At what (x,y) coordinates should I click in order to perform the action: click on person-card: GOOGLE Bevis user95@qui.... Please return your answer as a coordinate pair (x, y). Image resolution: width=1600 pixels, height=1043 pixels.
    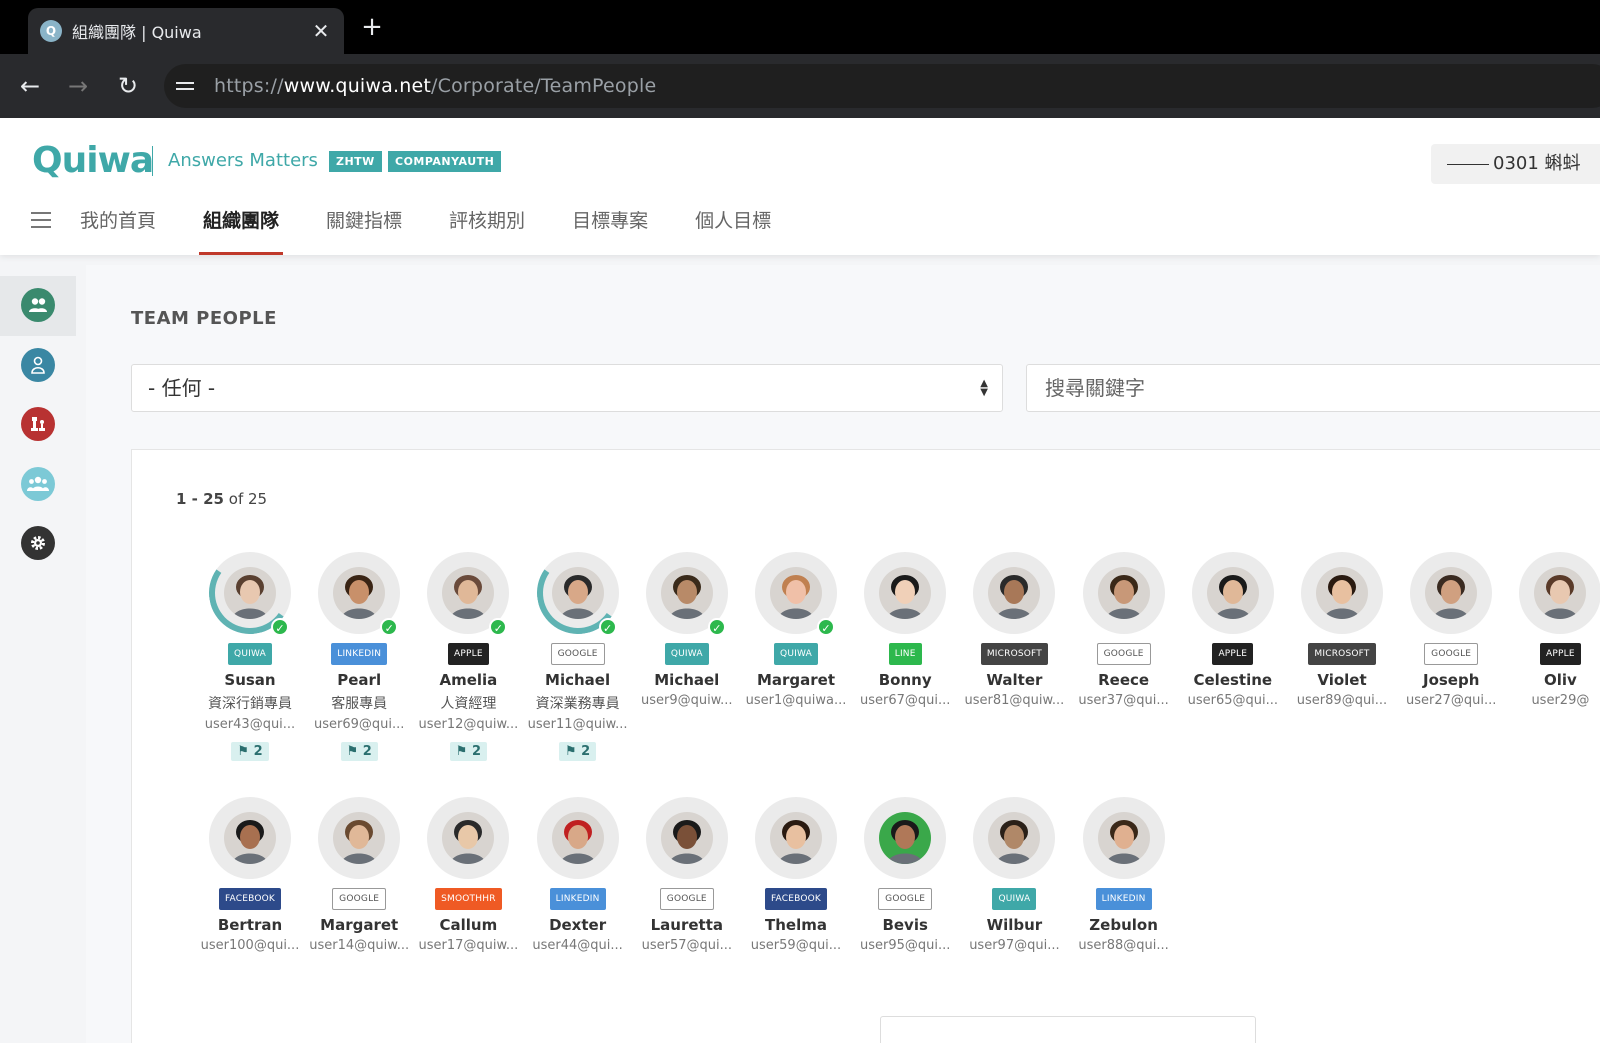
    Looking at the image, I should click on (905, 875).